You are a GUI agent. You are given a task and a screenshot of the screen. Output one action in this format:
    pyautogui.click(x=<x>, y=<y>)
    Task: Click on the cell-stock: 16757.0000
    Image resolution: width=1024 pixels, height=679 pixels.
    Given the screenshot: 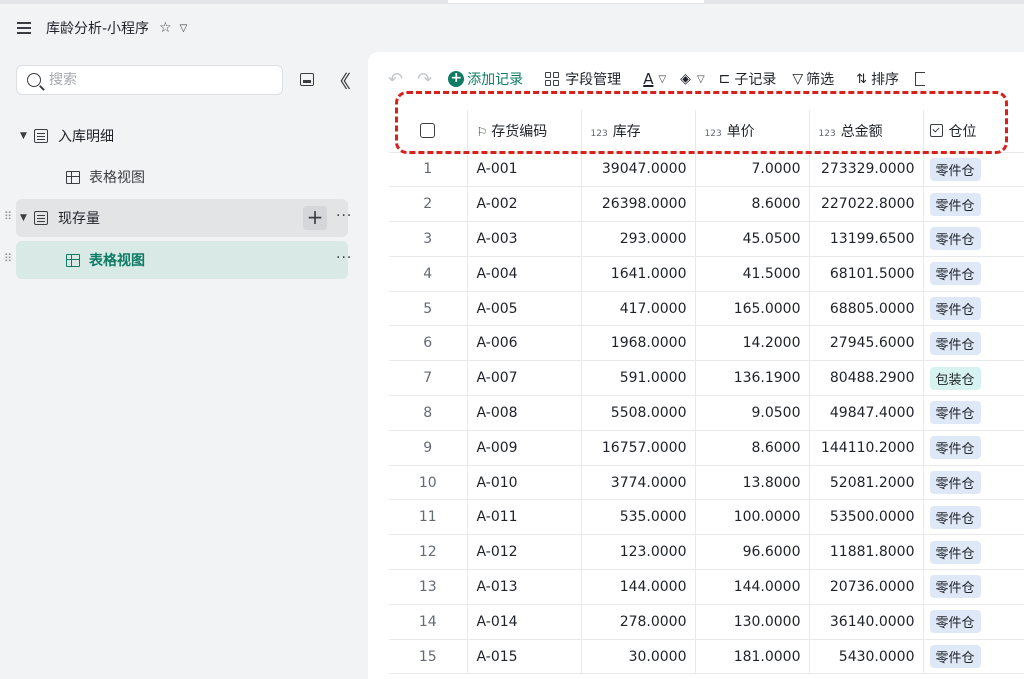 What is the action you would take?
    pyautogui.click(x=637, y=448)
    